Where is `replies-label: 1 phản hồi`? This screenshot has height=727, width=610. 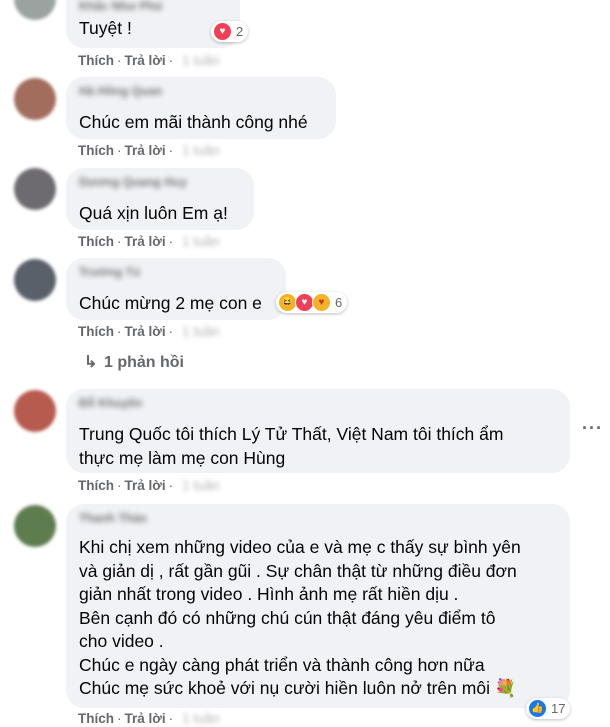
replies-label: 1 phản hồi is located at coordinates (144, 362).